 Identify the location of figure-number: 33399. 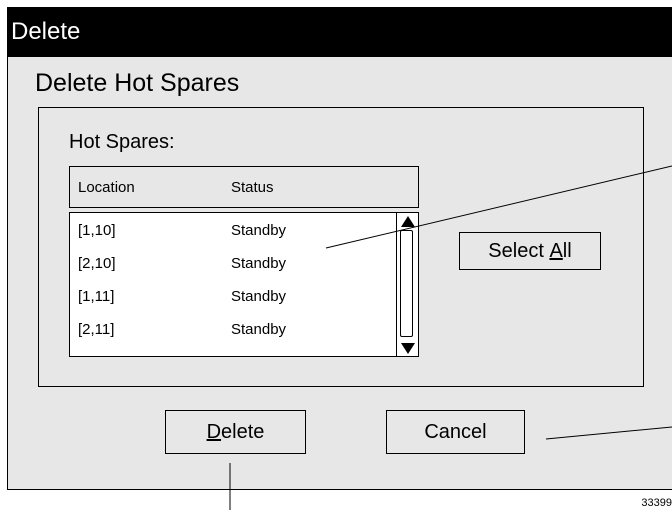
(656, 503).